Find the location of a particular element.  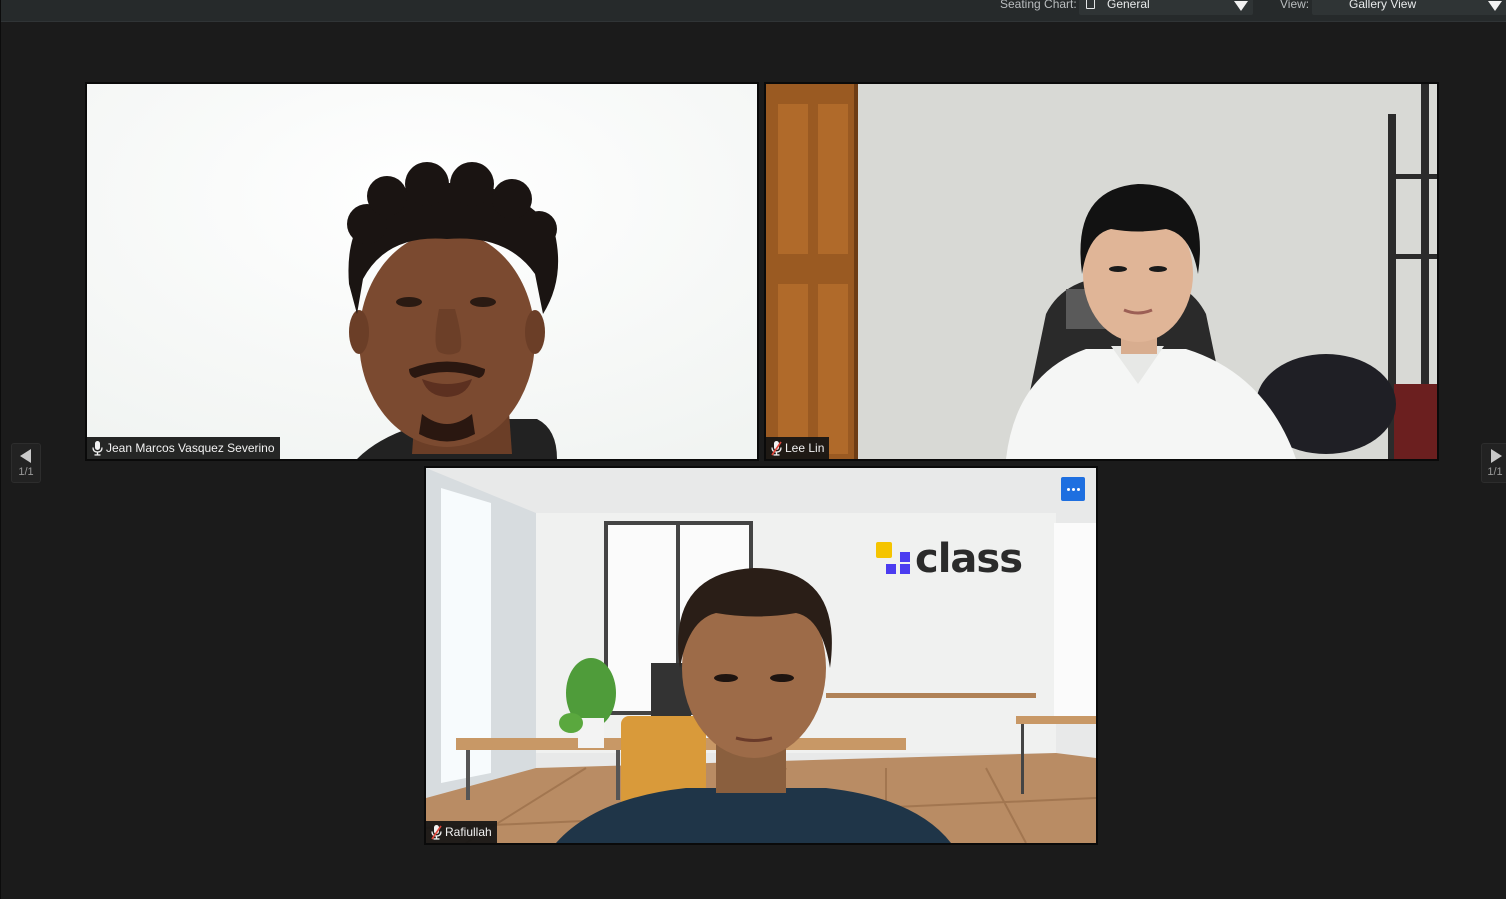

seating-chart-dropdown: General is located at coordinates (1166, 7).